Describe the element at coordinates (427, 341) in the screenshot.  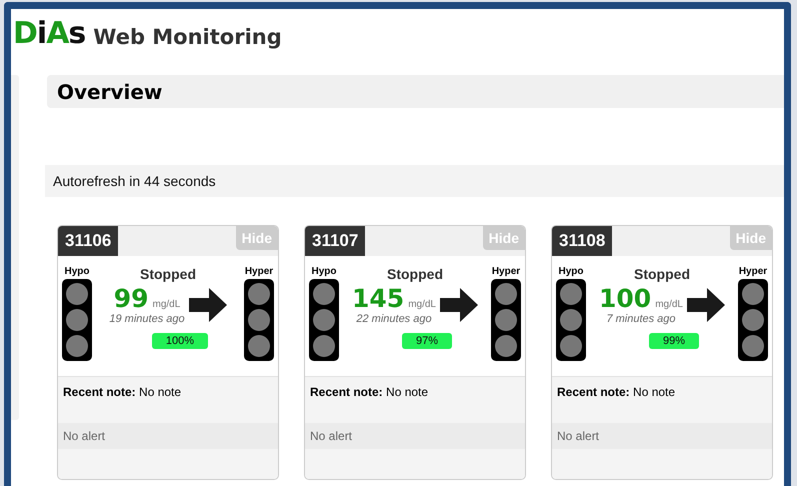
I see `percent-badge: 97%` at that location.